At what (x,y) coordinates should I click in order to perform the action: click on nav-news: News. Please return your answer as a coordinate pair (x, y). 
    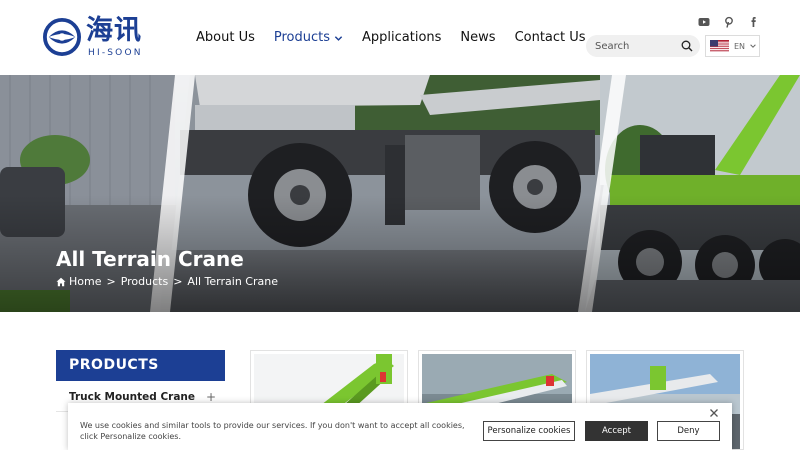
    Looking at the image, I should click on (477, 38).